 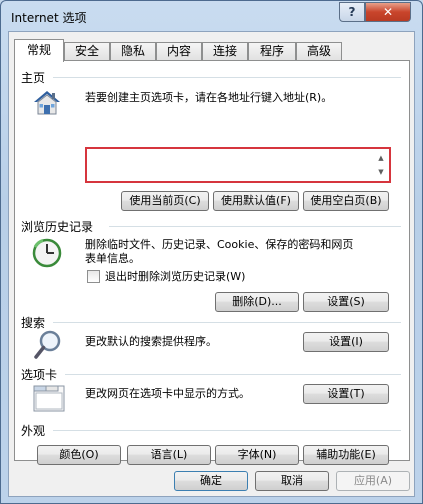 I want to click on home-page-url-box: ▲ ▼, so click(x=238, y=165).